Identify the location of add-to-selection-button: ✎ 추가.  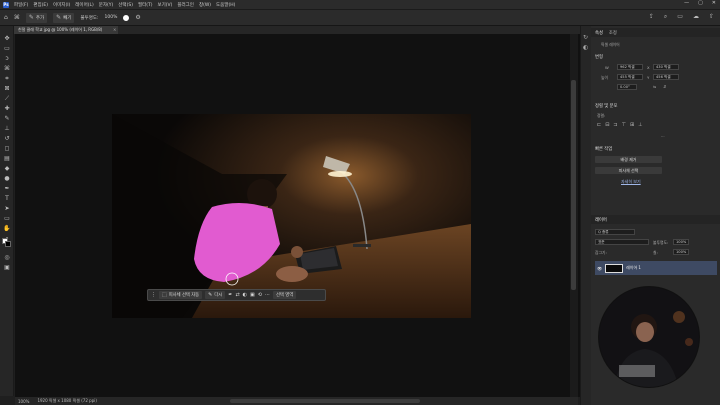
(36, 17).